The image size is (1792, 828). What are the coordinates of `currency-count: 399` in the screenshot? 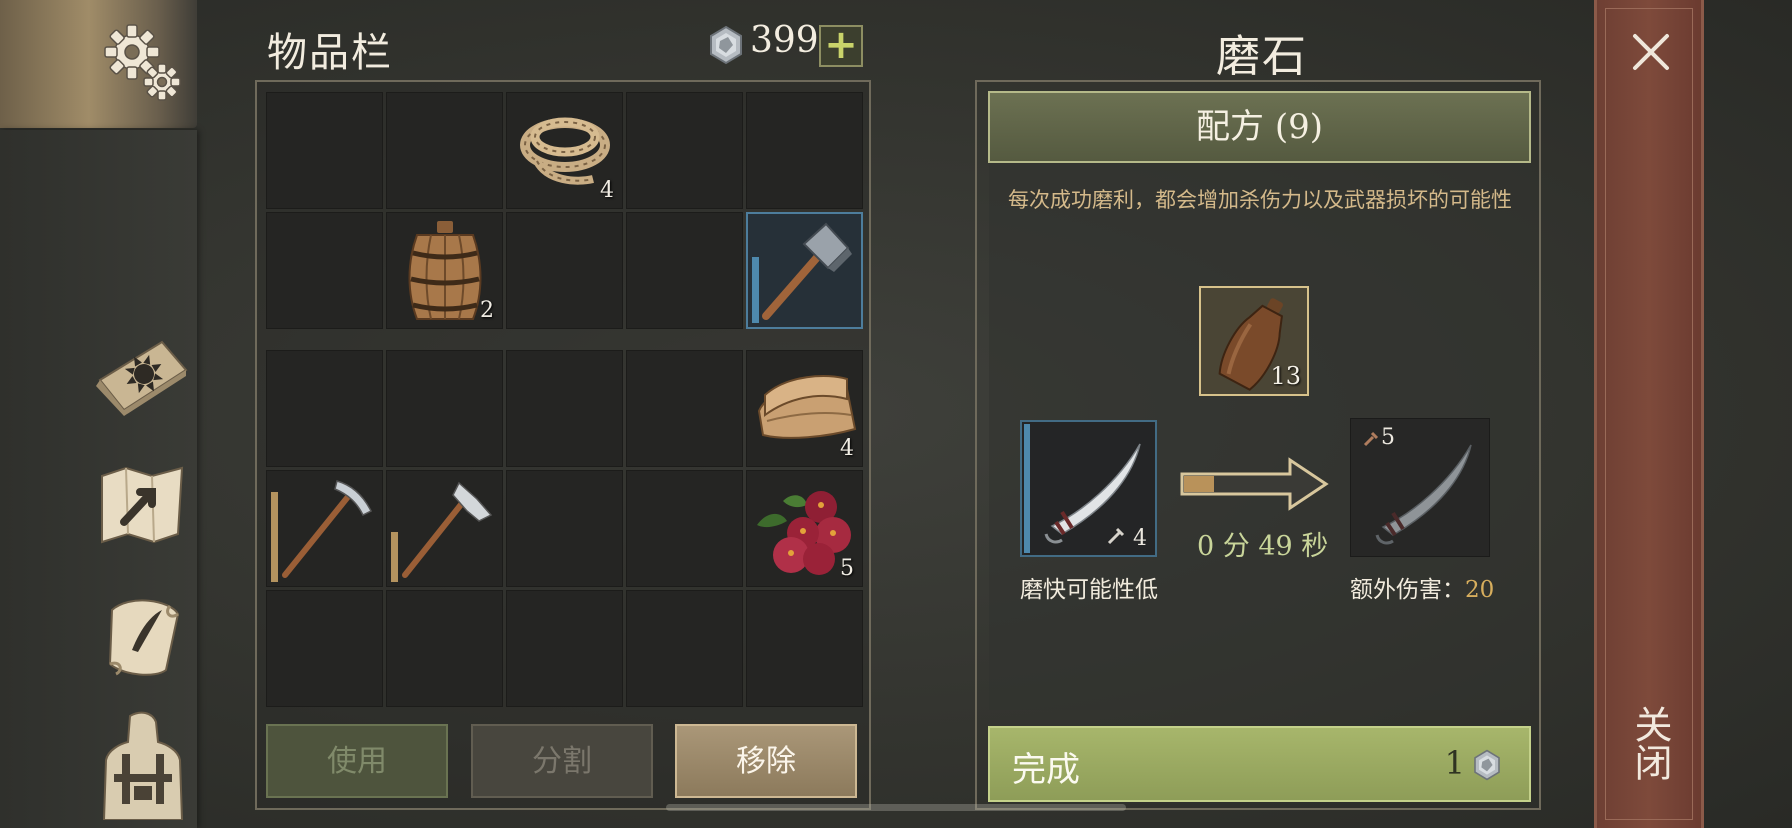 It's located at (784, 40).